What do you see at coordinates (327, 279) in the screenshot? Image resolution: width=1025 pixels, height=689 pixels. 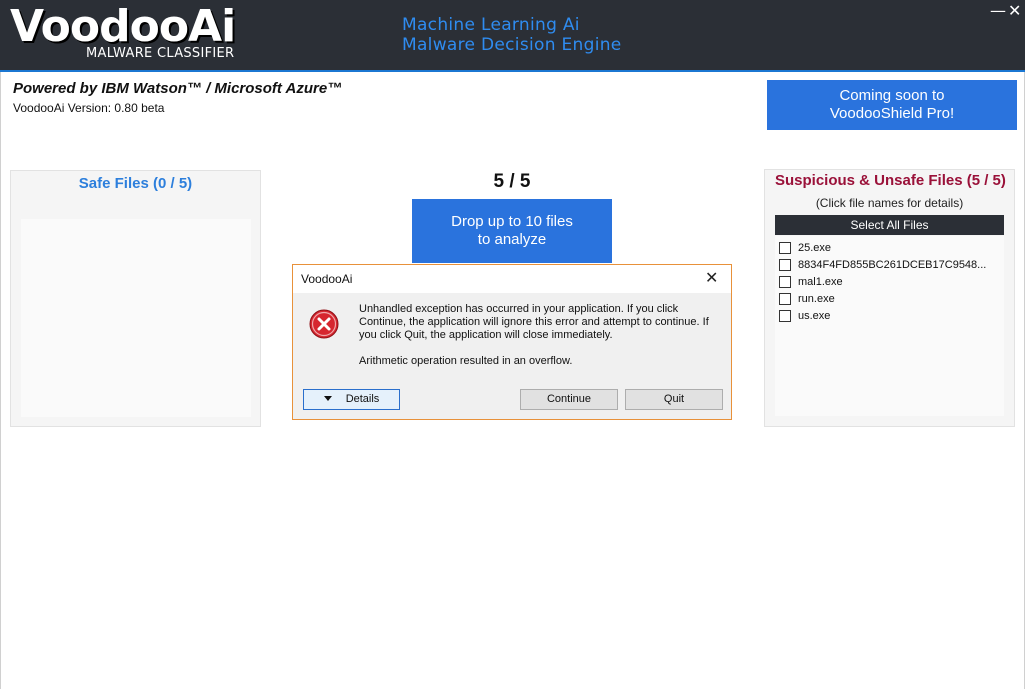 I see `dialog-title: VoodooAi` at bounding box center [327, 279].